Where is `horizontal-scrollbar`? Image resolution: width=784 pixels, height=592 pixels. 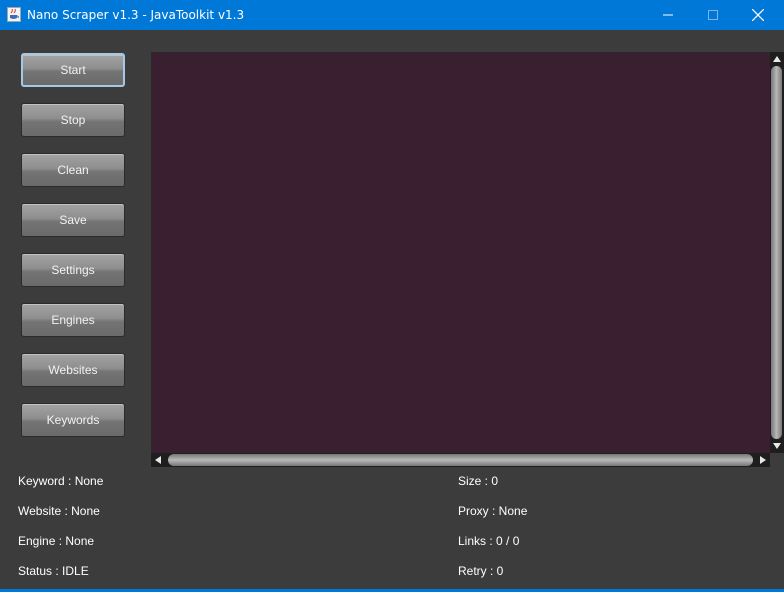 horizontal-scrollbar is located at coordinates (460, 460).